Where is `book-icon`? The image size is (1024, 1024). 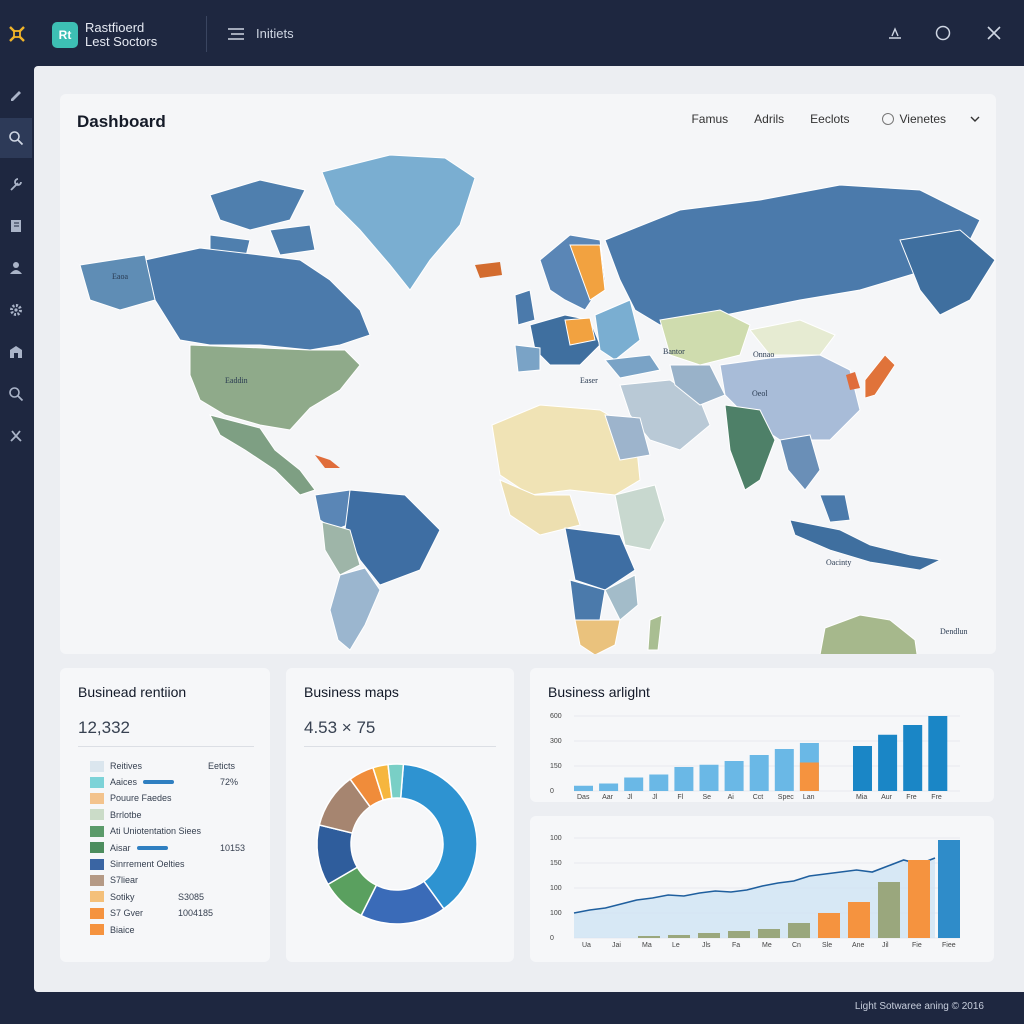 book-icon is located at coordinates (16, 226).